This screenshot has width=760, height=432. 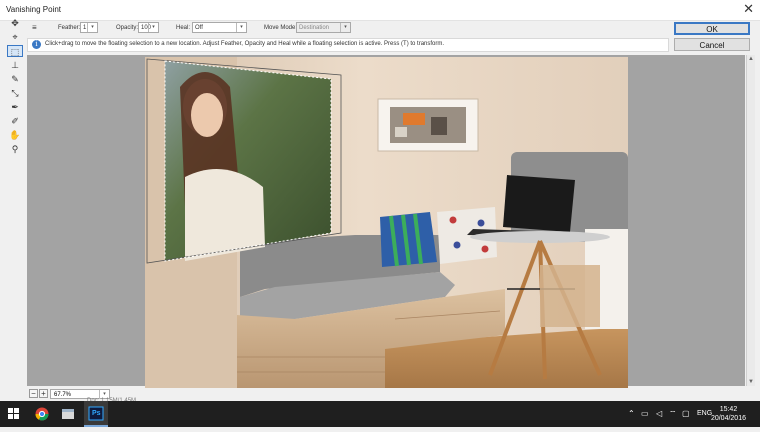 What do you see at coordinates (645, 413) in the screenshot?
I see `battery-icon: ▭` at bounding box center [645, 413].